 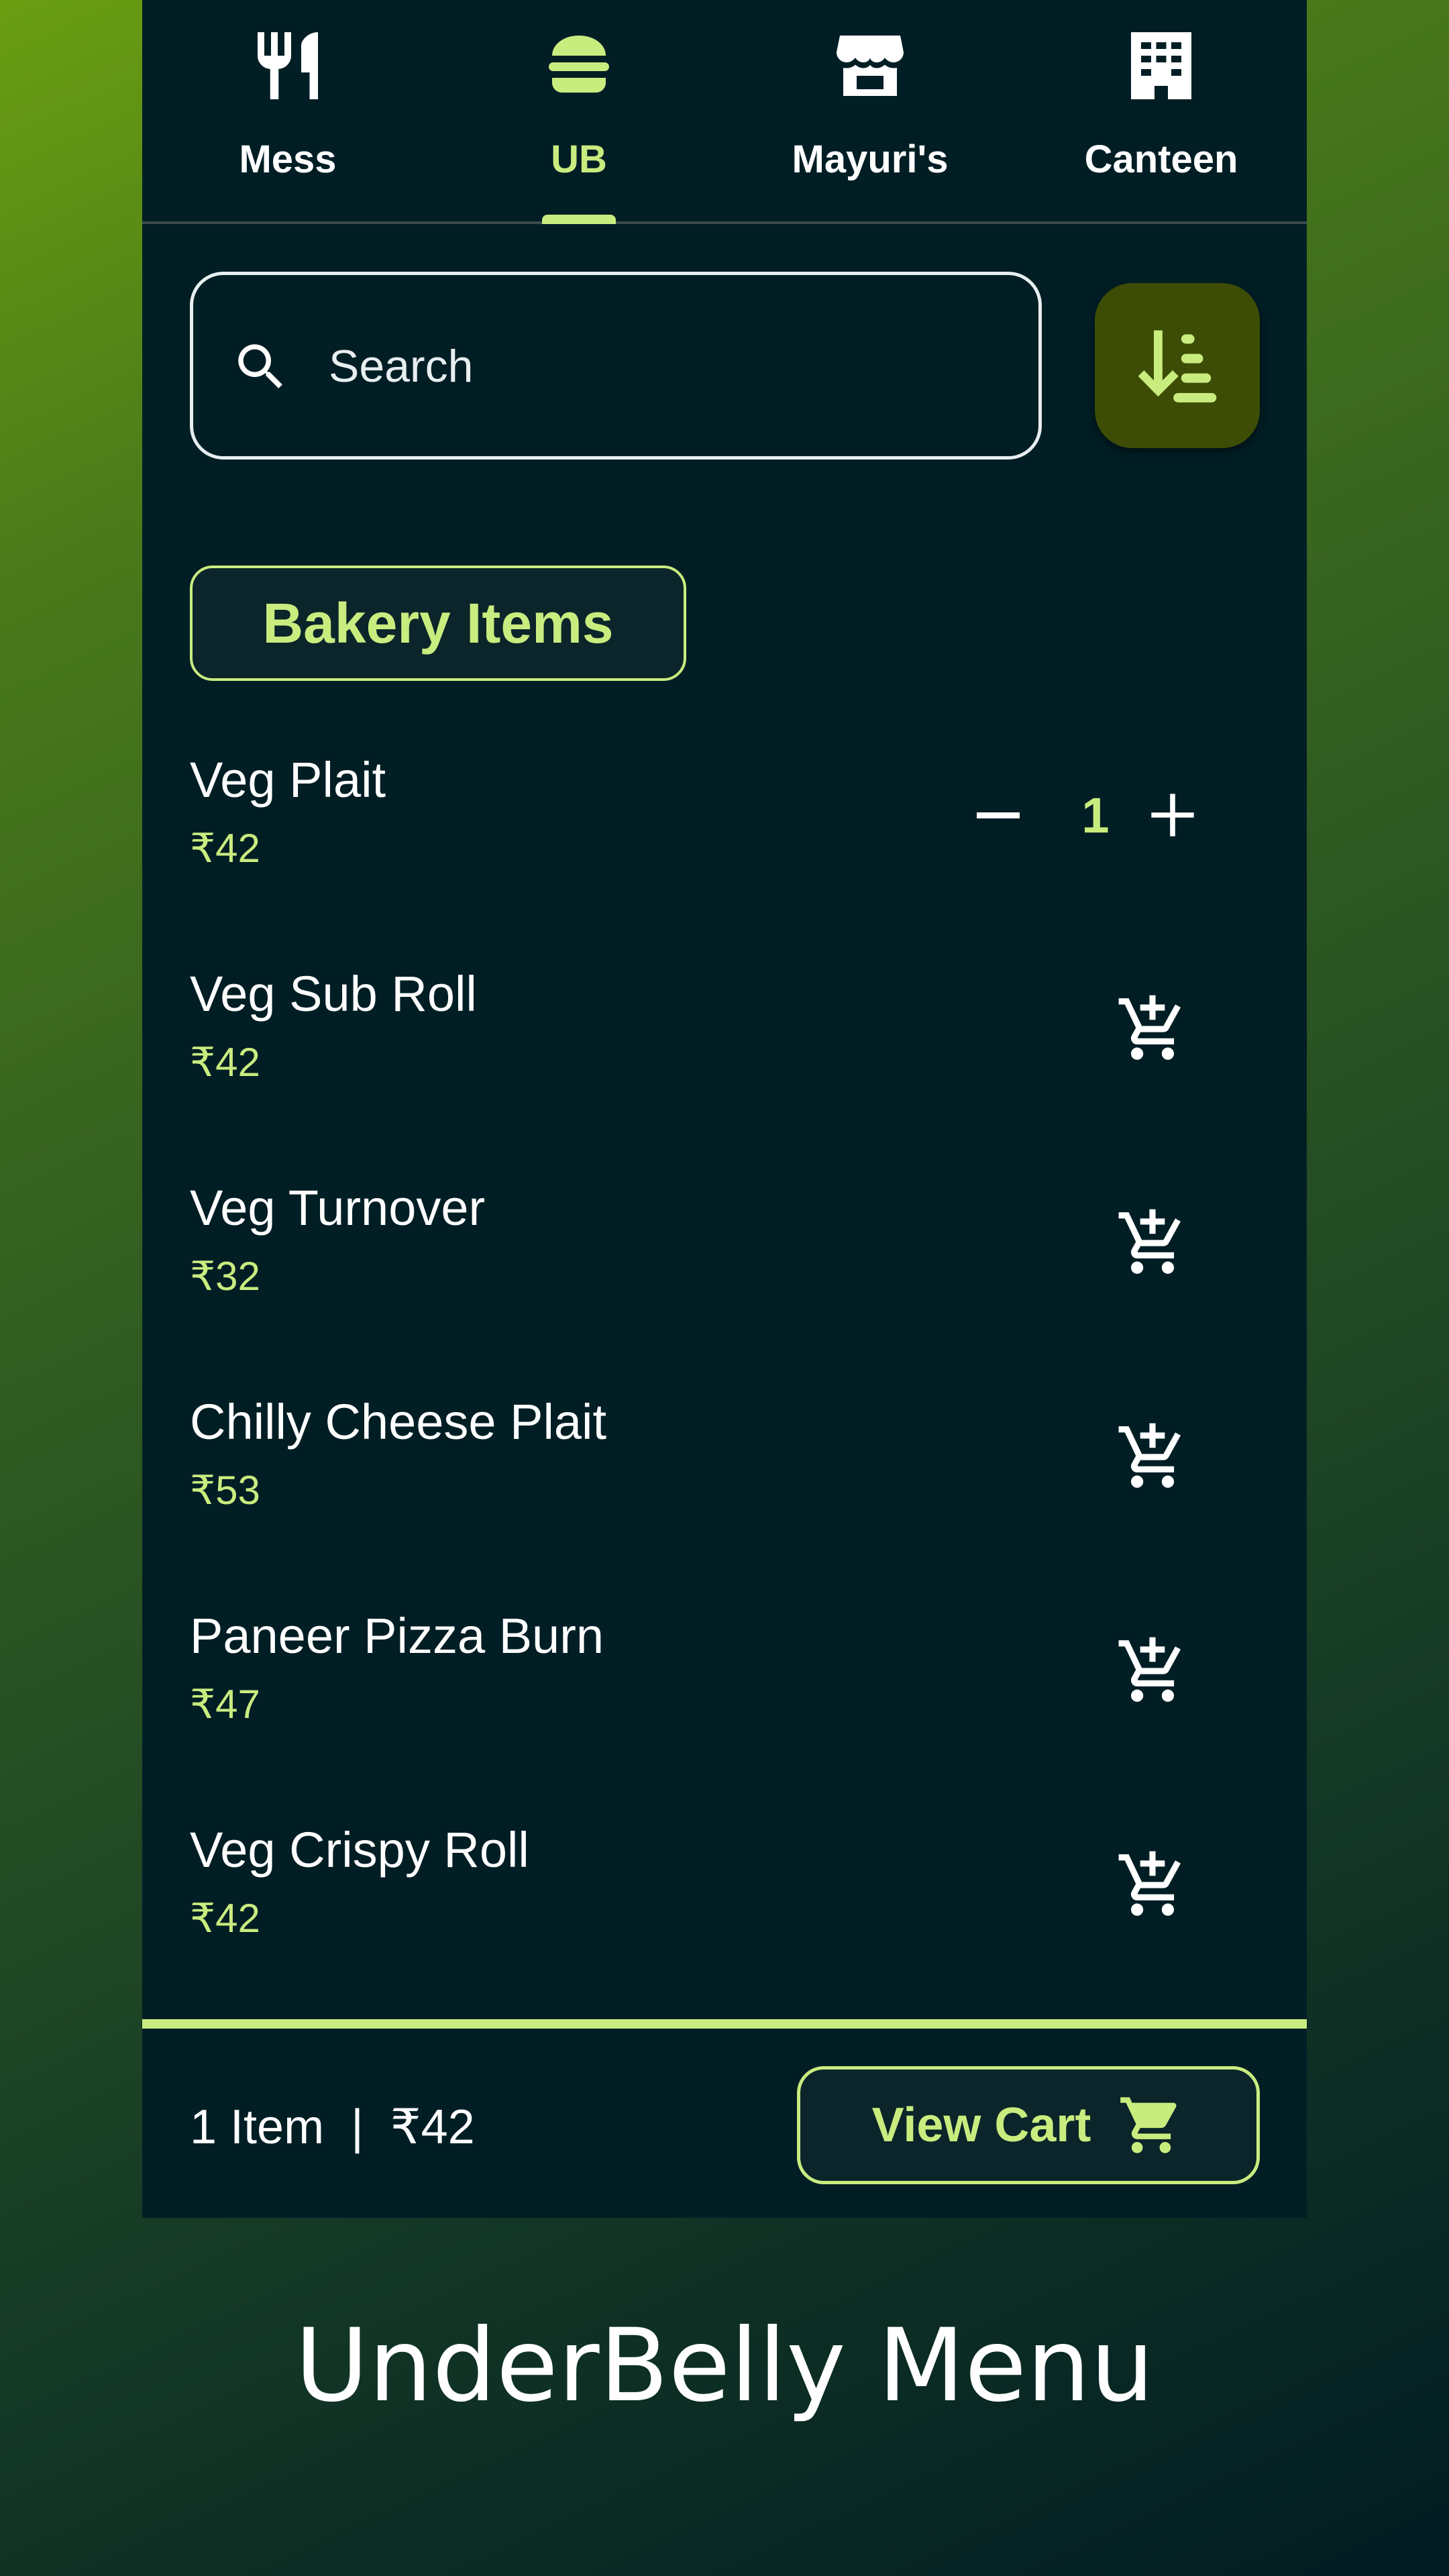 I want to click on fork-knife-icon, so click(x=288, y=65).